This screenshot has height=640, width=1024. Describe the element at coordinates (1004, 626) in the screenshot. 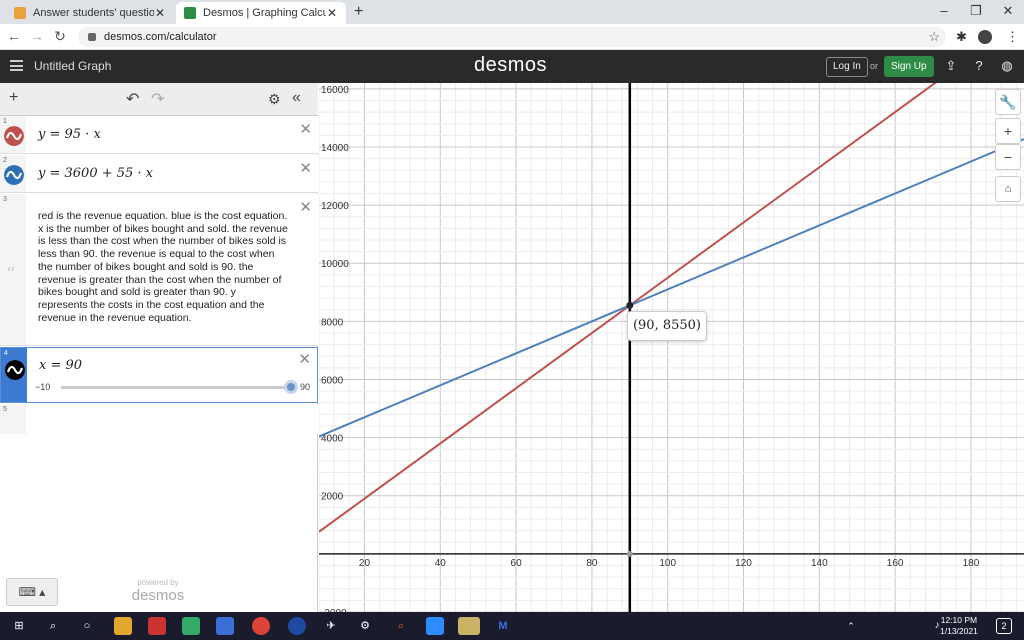

I see `notification-badge: 2` at that location.